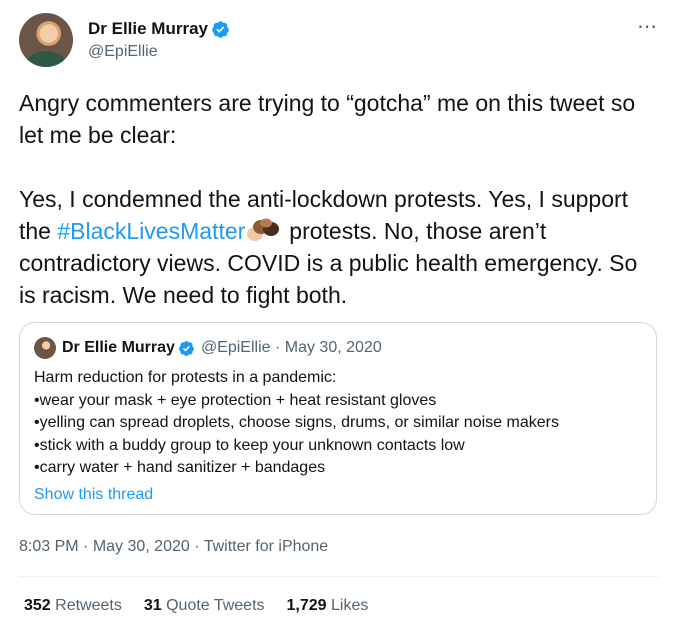 The height and width of the screenshot is (632, 681). I want to click on author-avatar, so click(46, 40).